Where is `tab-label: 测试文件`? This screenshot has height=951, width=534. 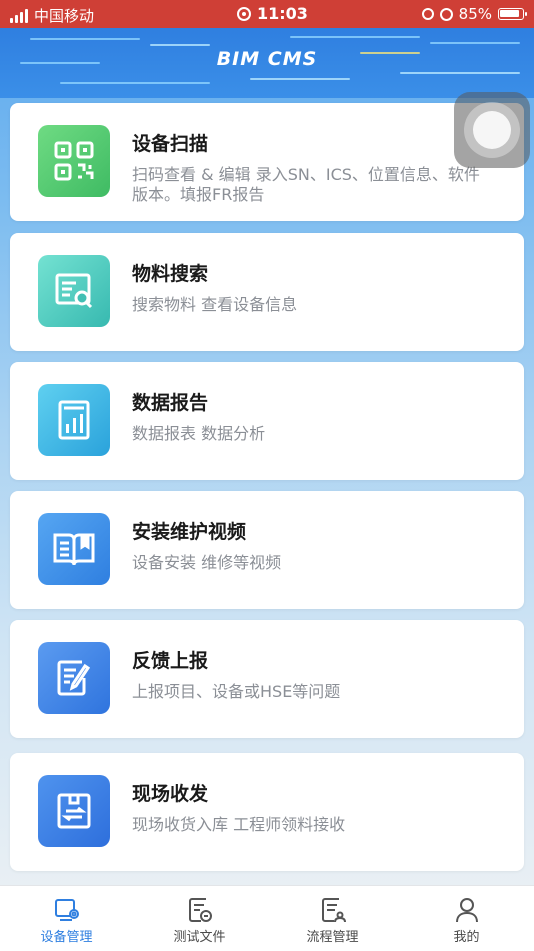 tab-label: 测试文件 is located at coordinates (199, 937).